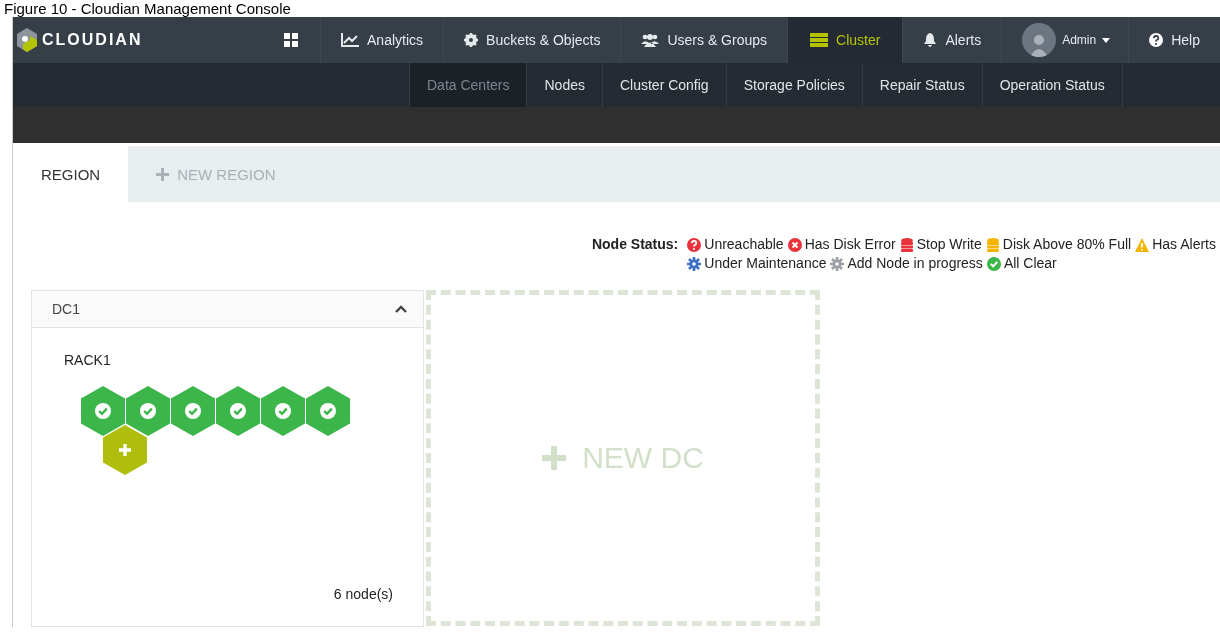  I want to click on avatar-icon, so click(1039, 40).